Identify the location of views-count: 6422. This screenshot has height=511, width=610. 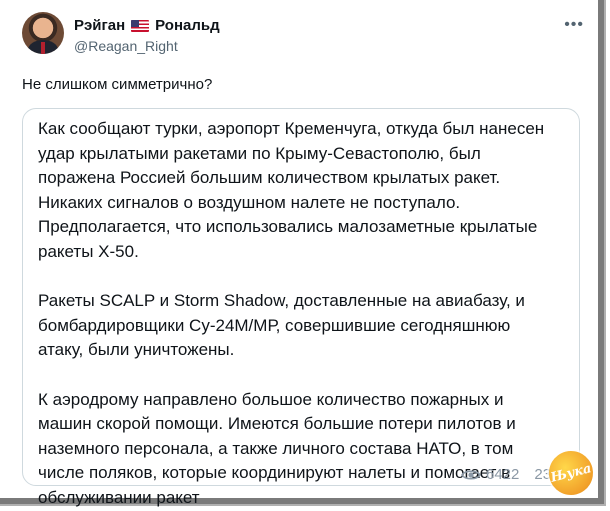
(503, 474).